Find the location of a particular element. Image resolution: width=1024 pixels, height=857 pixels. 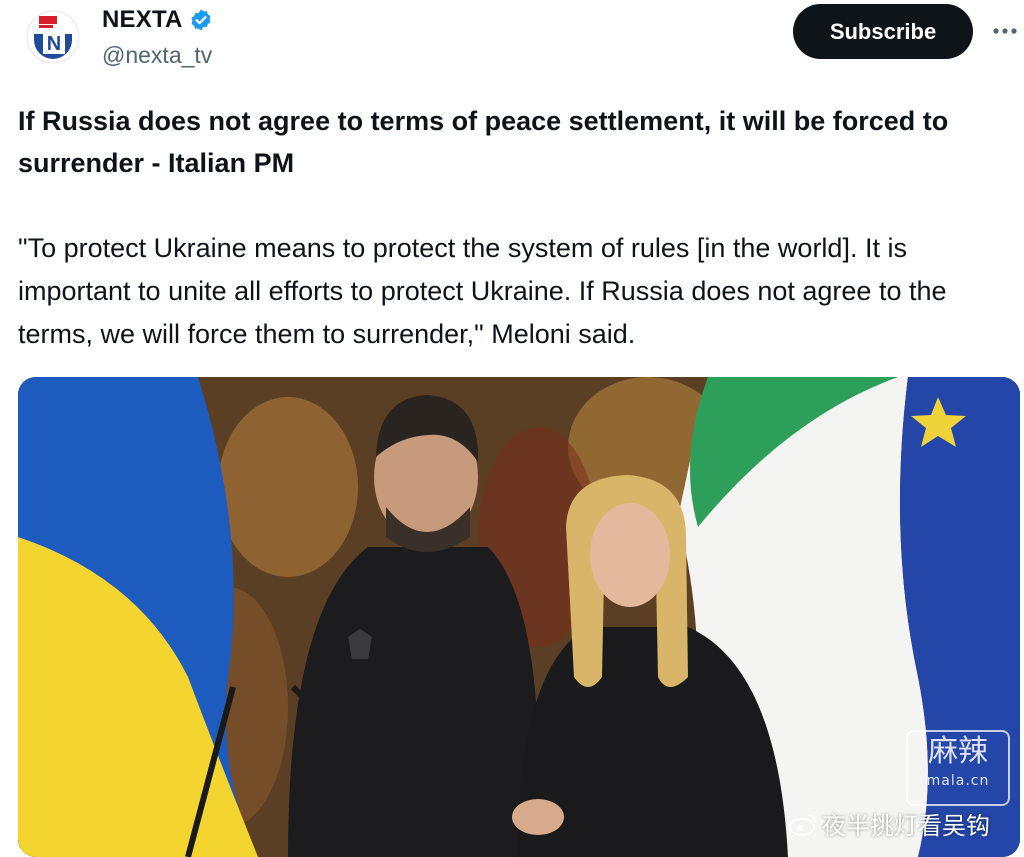

weibo-watermark: 夜半挑灯看吴钩 is located at coordinates (889, 823).